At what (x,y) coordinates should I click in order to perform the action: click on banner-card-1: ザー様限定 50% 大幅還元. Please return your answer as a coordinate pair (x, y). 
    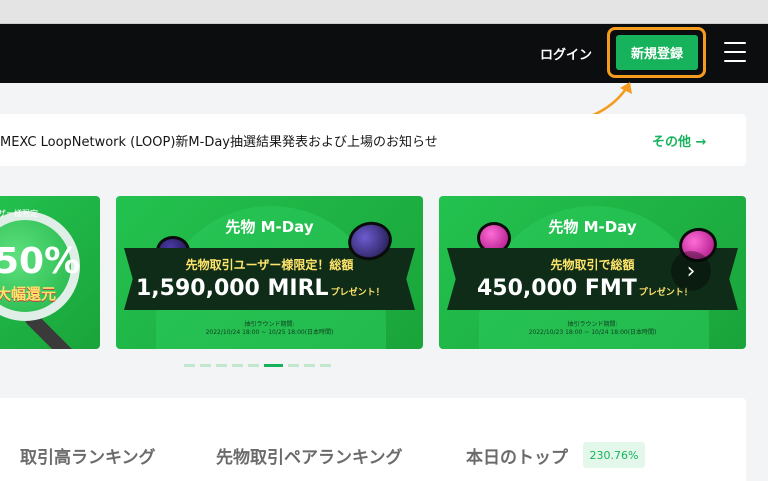
    Looking at the image, I should click on (50, 272).